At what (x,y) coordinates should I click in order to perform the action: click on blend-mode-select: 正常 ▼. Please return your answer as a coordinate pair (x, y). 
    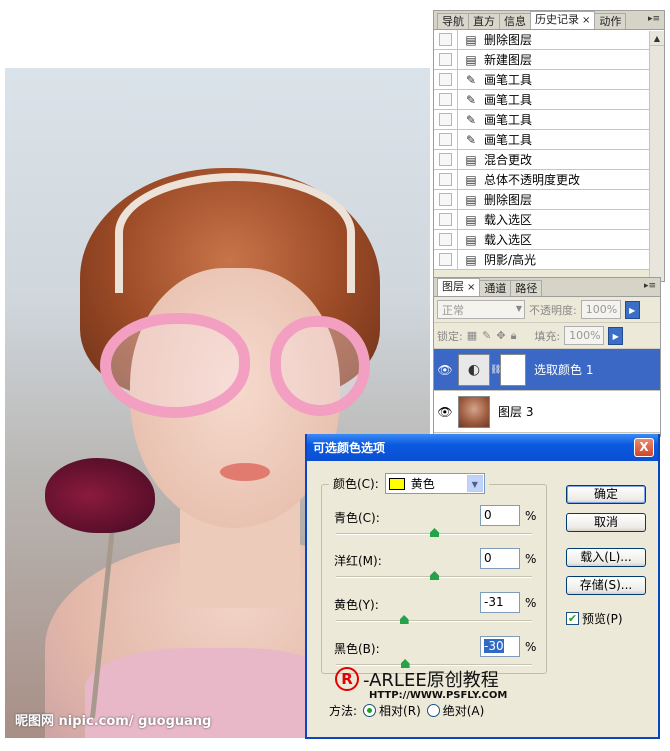
    Looking at the image, I should click on (481, 309).